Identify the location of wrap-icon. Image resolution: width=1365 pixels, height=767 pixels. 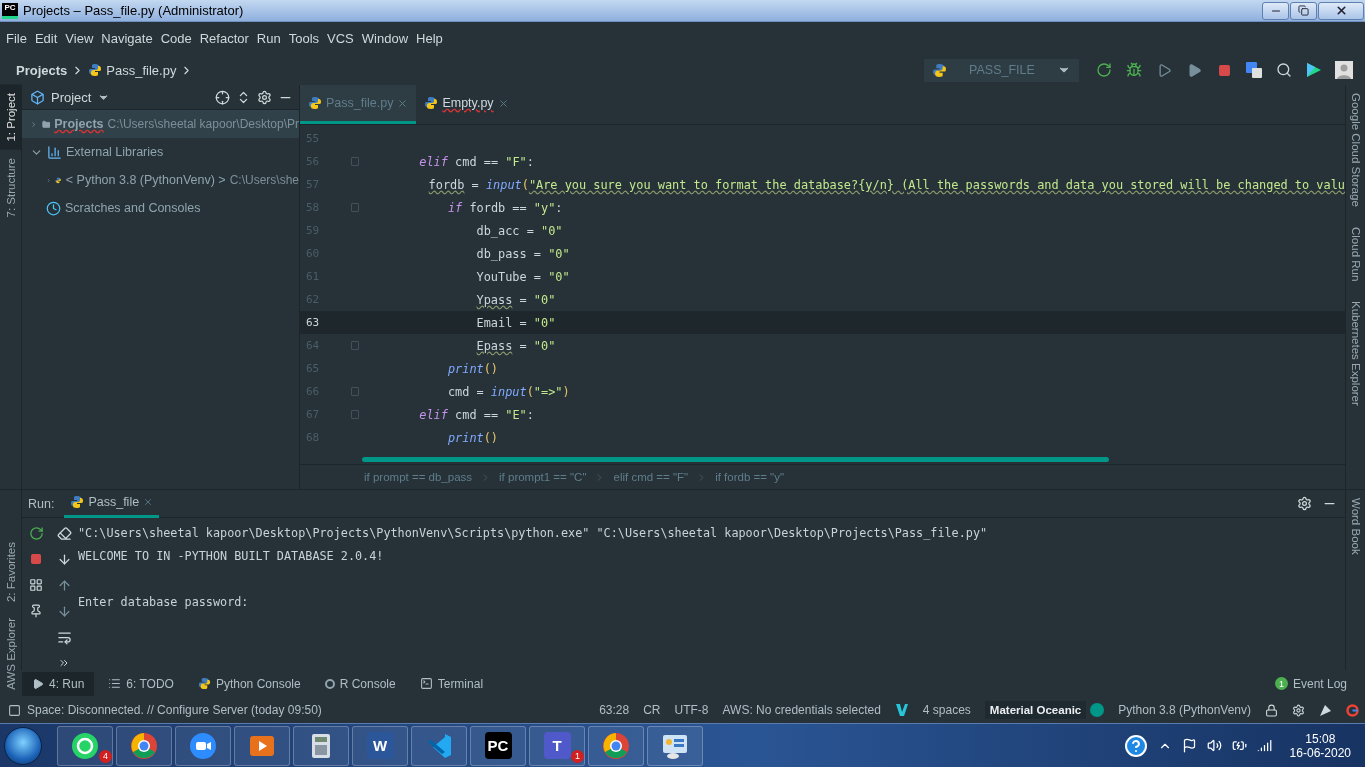
(64, 637).